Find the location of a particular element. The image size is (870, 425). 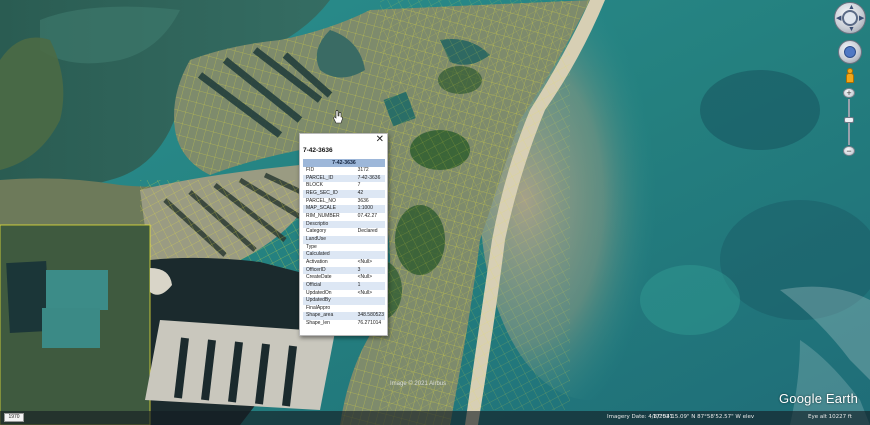

attribute-row: Descriptio is located at coordinates (344, 224).